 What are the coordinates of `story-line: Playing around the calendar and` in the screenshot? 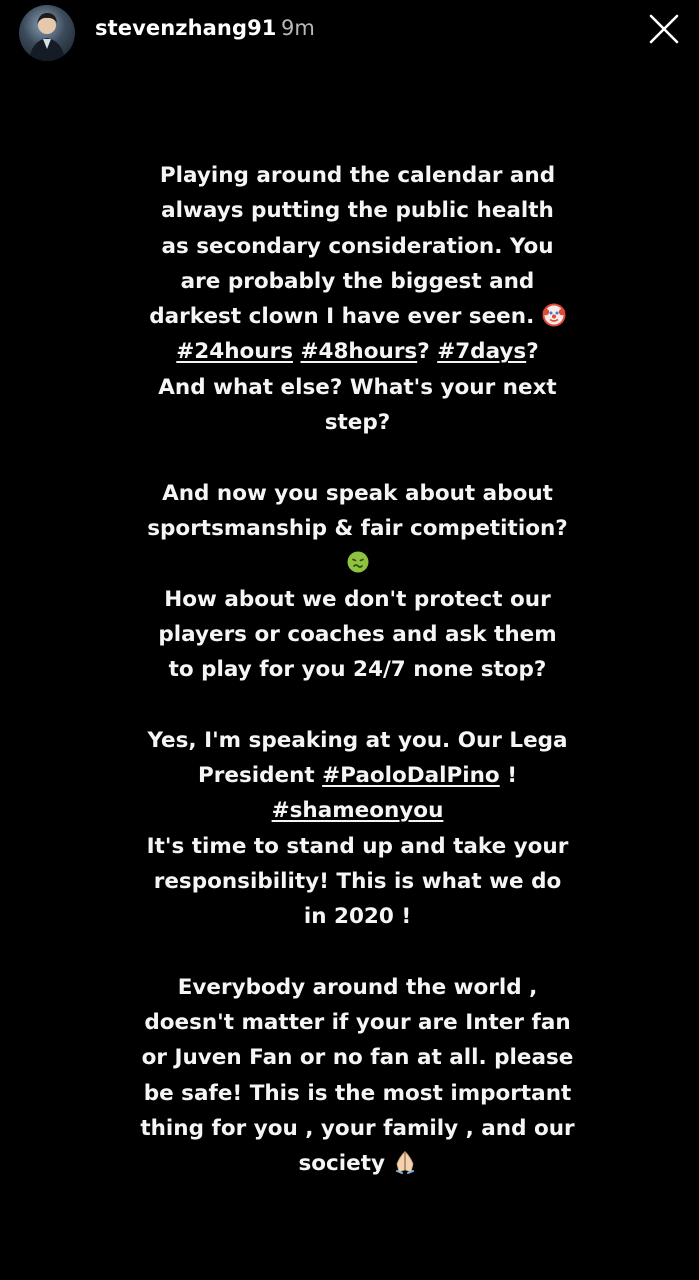 It's located at (357, 175).